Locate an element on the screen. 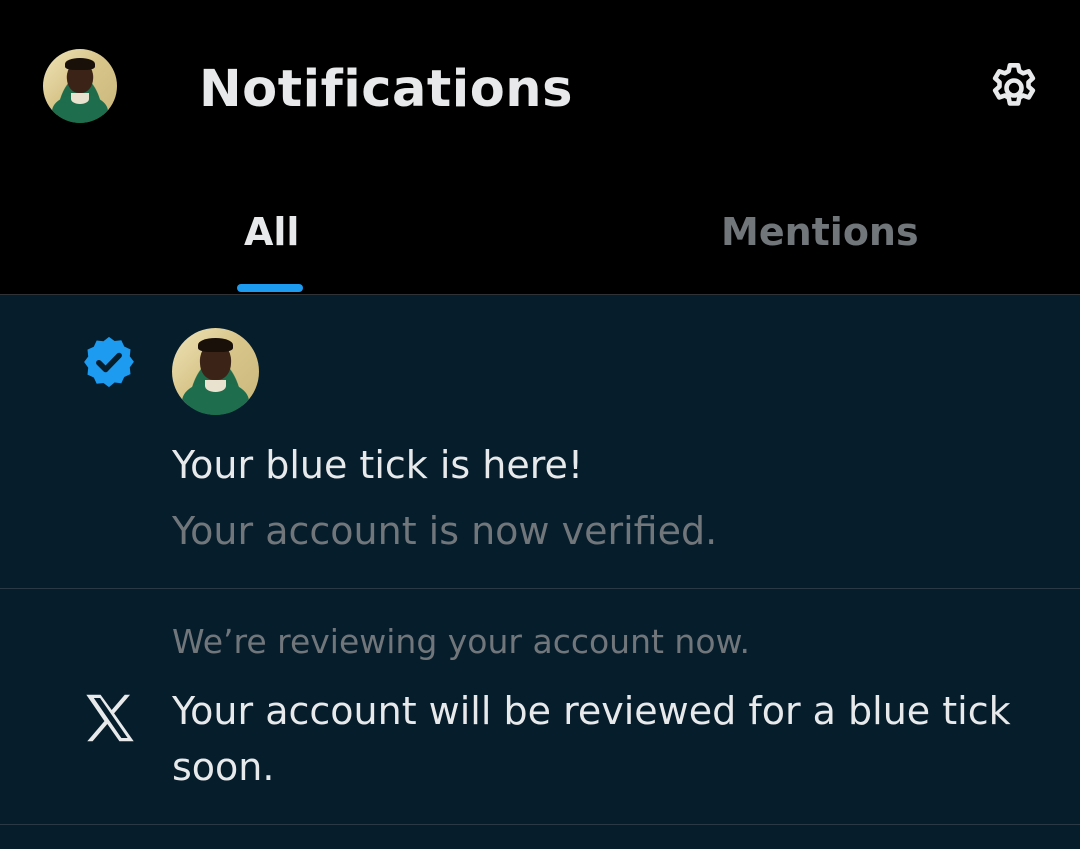 This screenshot has width=1080, height=849. tab-all-label: All is located at coordinates (272, 232).